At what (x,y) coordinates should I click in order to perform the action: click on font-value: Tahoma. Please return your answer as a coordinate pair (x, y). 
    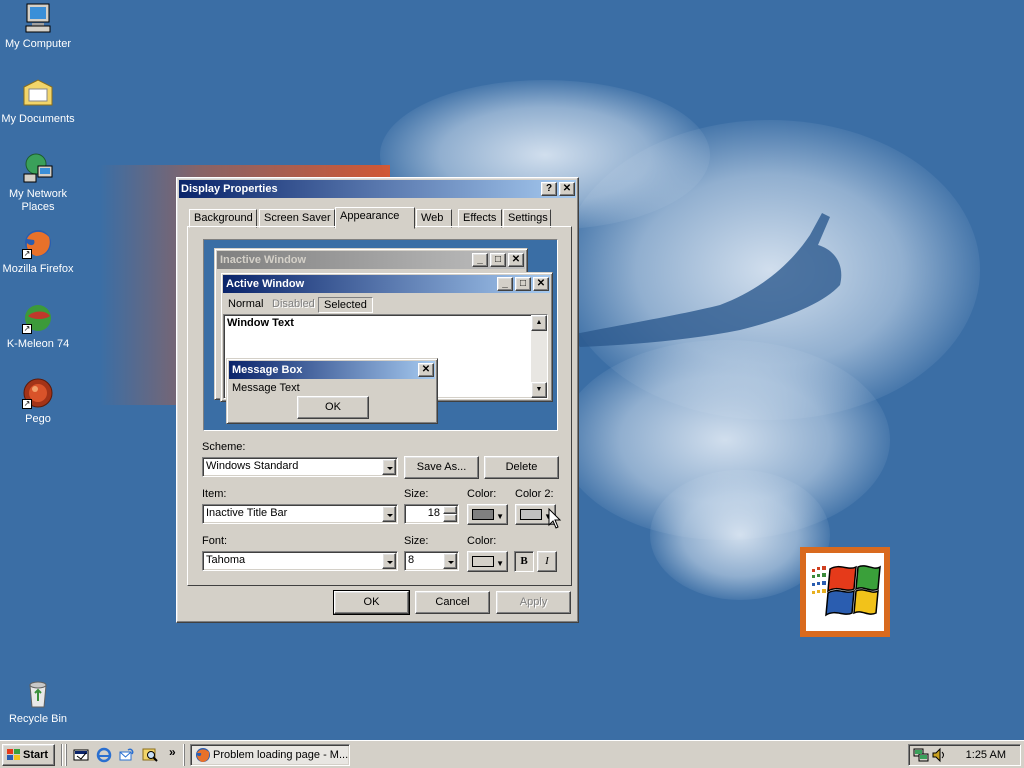
    Looking at the image, I should click on (226, 560).